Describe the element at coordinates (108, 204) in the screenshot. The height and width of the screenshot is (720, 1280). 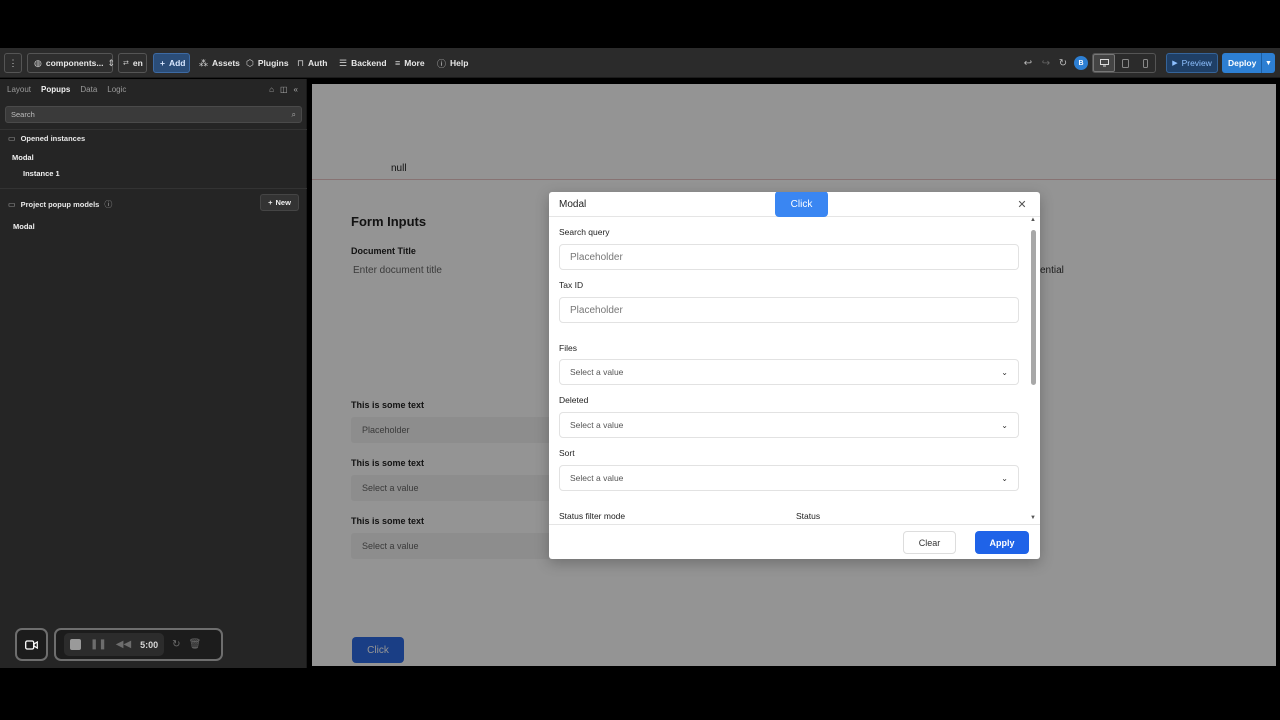
I see `help-icon: ⓘ` at that location.